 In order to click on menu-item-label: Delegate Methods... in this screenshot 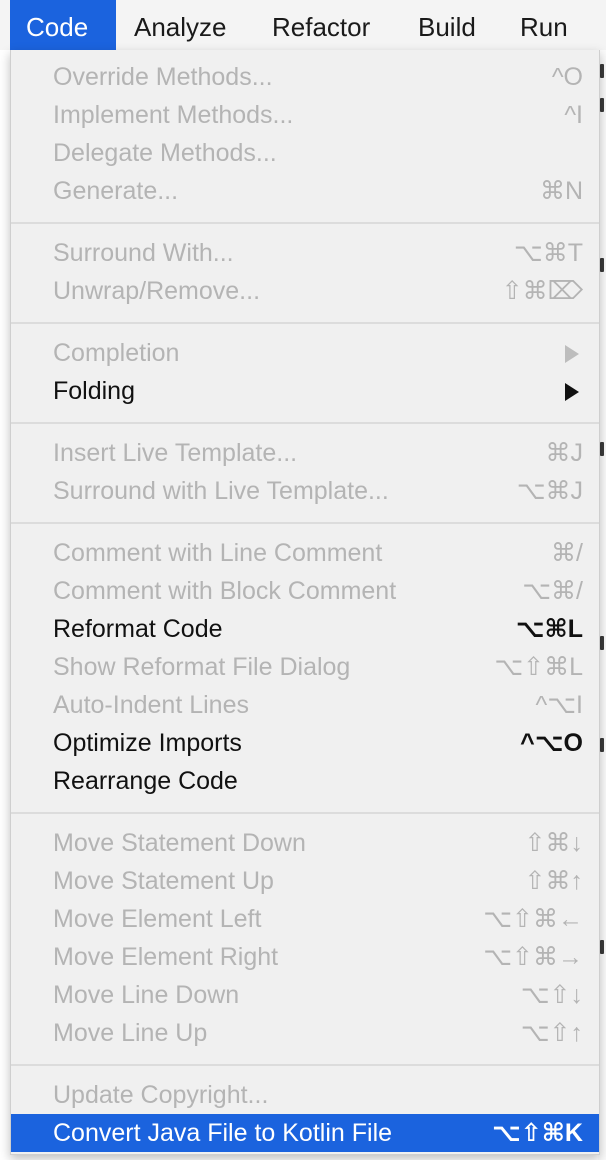, I will do `click(165, 153)`.